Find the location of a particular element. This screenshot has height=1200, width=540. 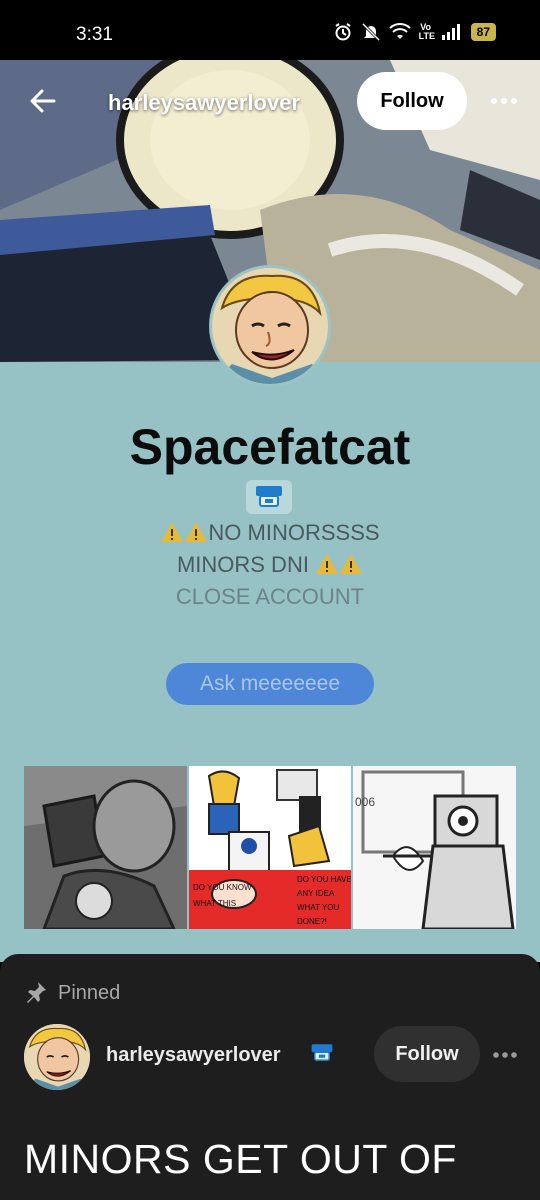

comic-text-2: DO YOU HAVE is located at coordinates (324, 879).